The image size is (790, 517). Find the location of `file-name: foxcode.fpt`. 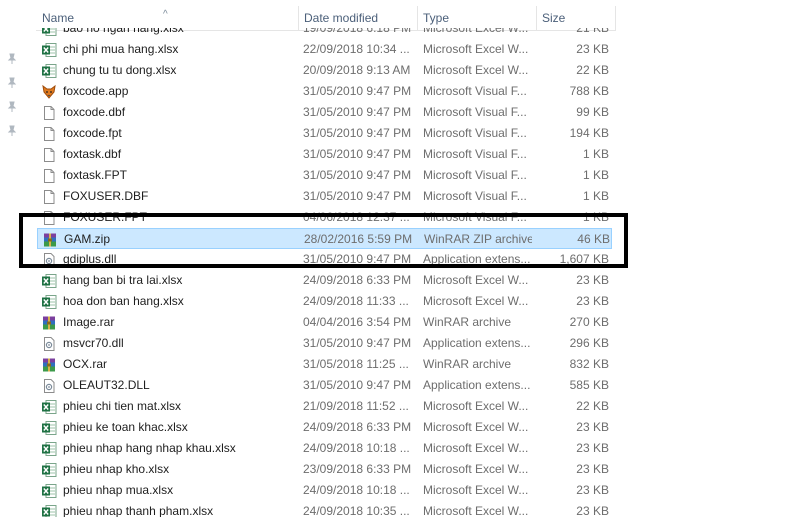

file-name: foxcode.fpt is located at coordinates (92, 133).